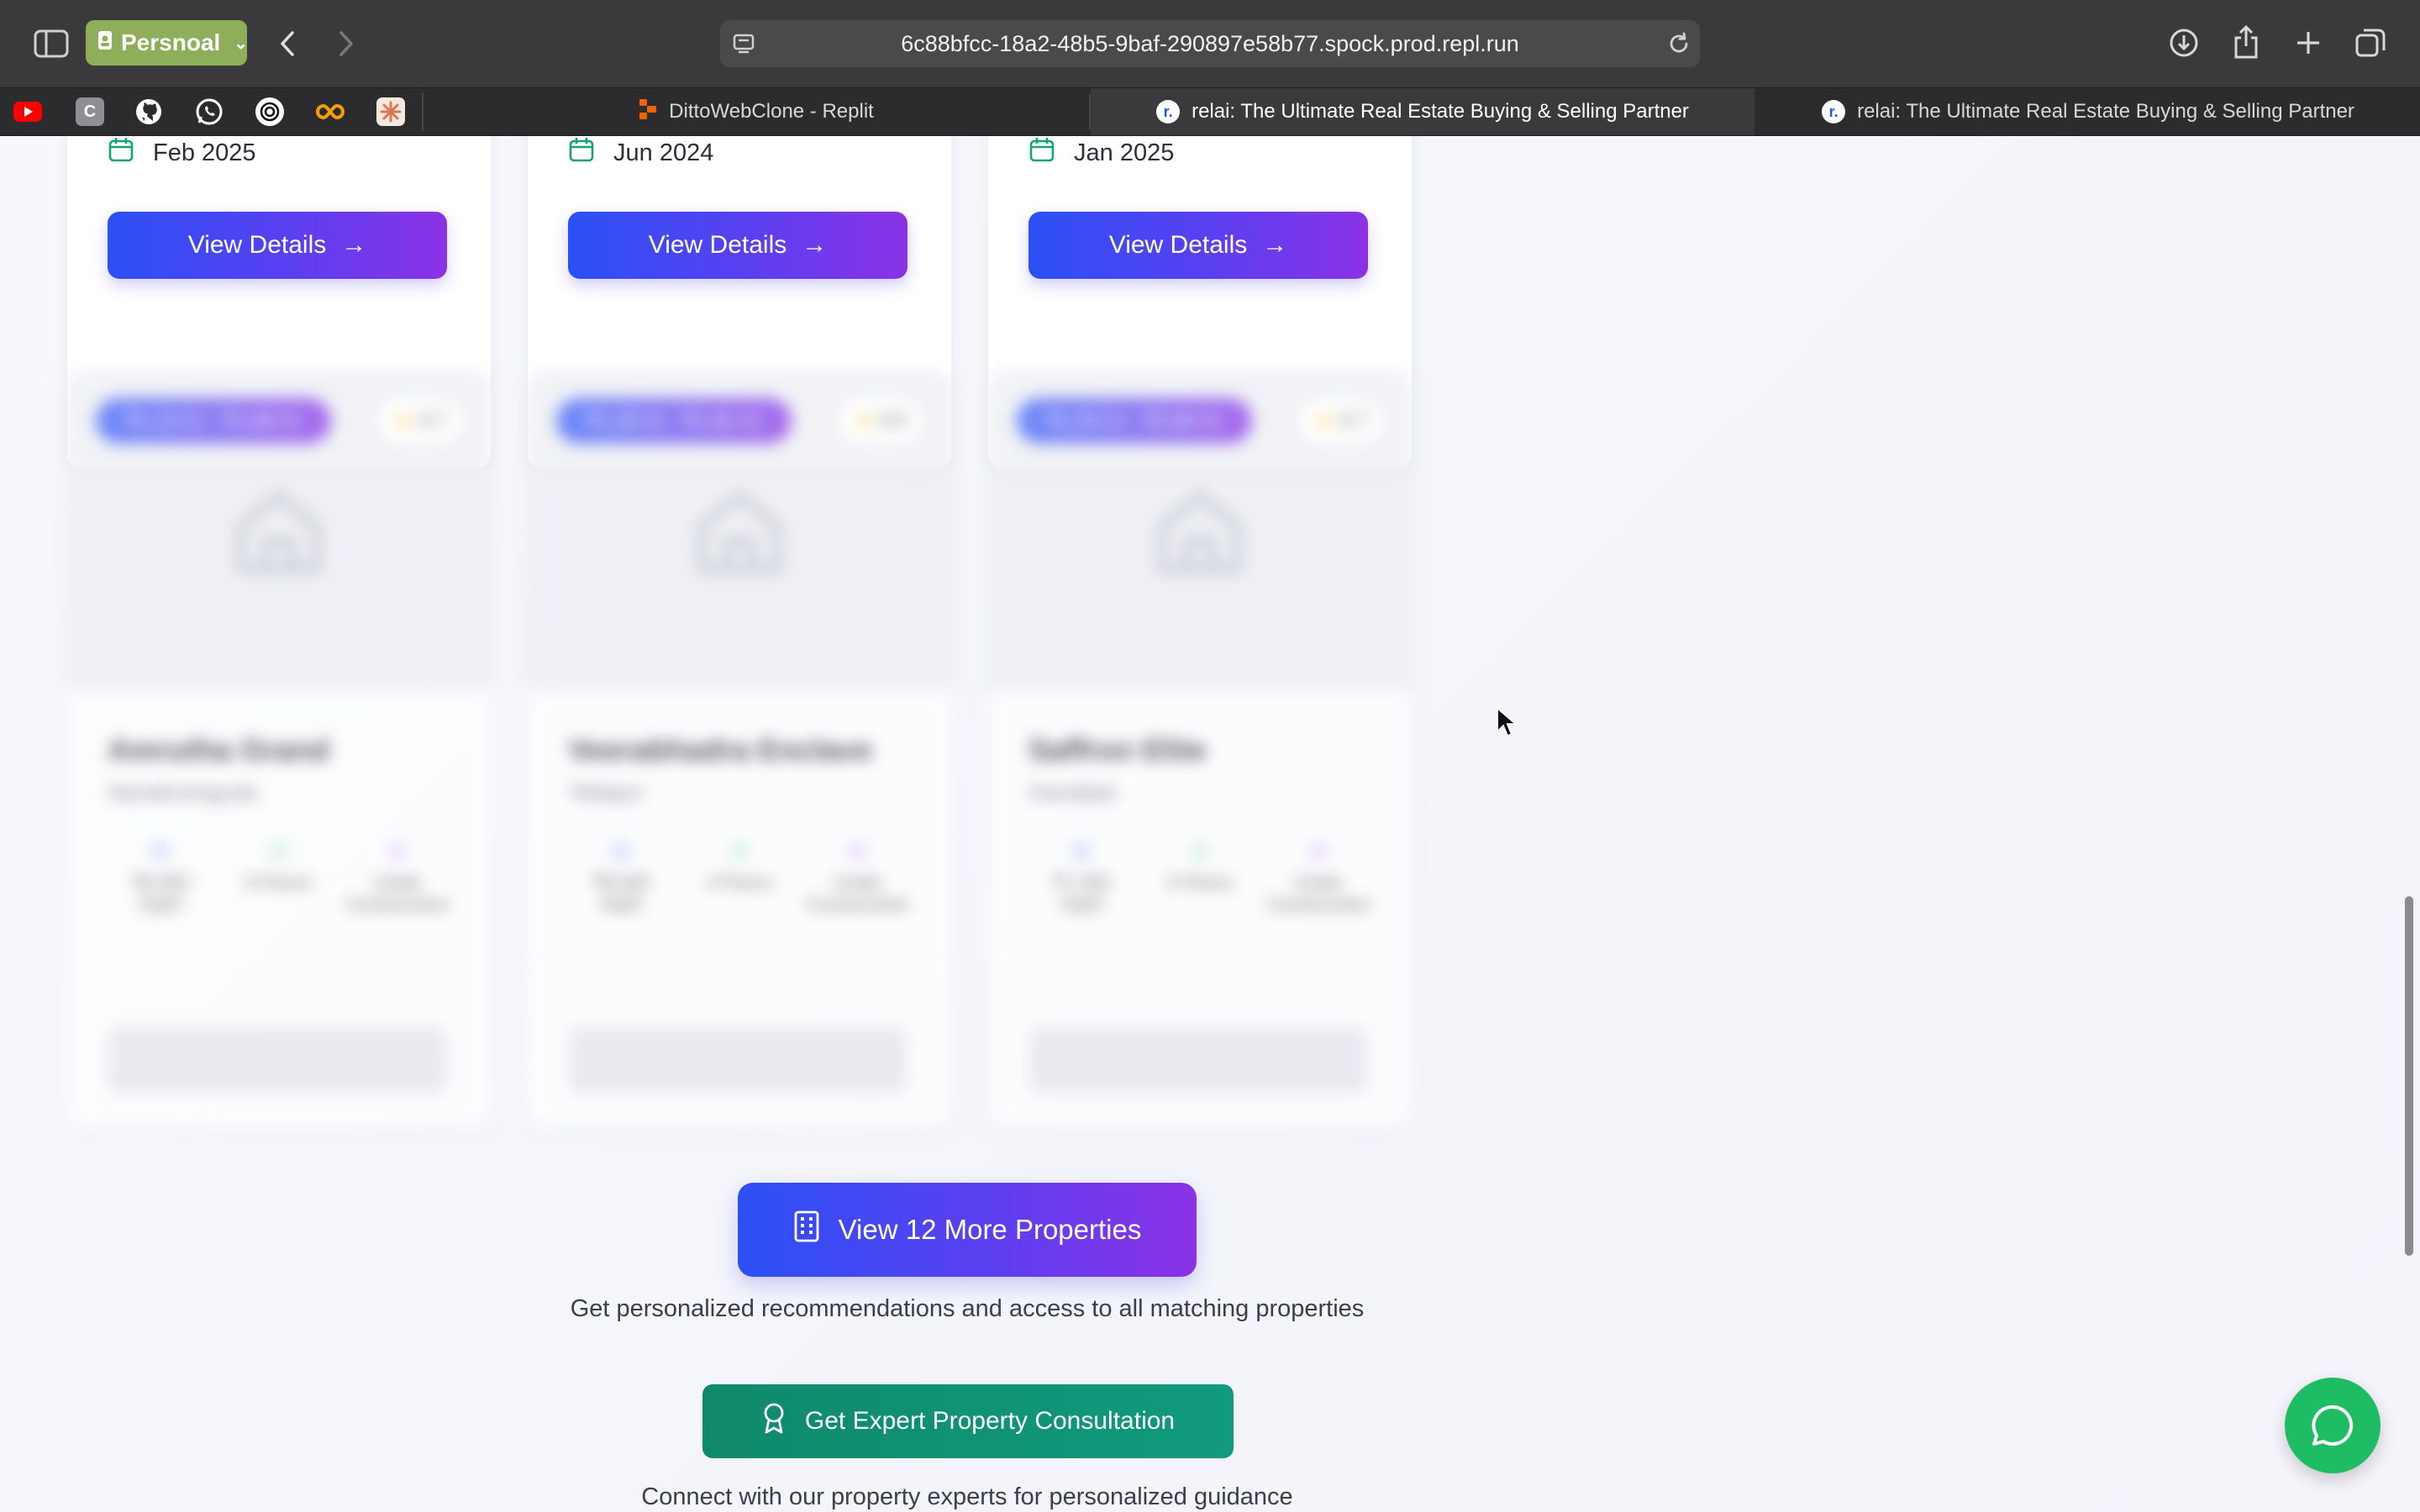  Describe the element at coordinates (1679, 46) in the screenshot. I see `reload-icon` at that location.